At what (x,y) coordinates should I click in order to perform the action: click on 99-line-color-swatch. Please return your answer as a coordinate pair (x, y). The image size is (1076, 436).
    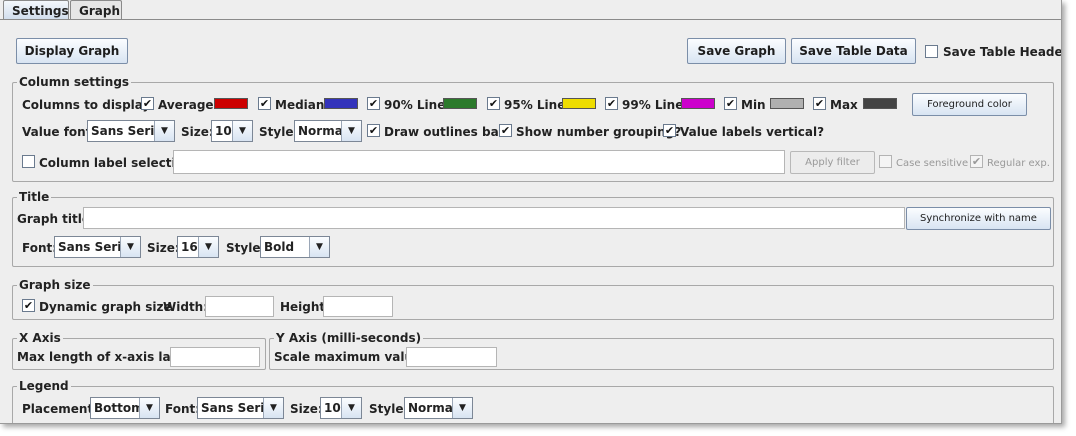
    Looking at the image, I should click on (698, 103).